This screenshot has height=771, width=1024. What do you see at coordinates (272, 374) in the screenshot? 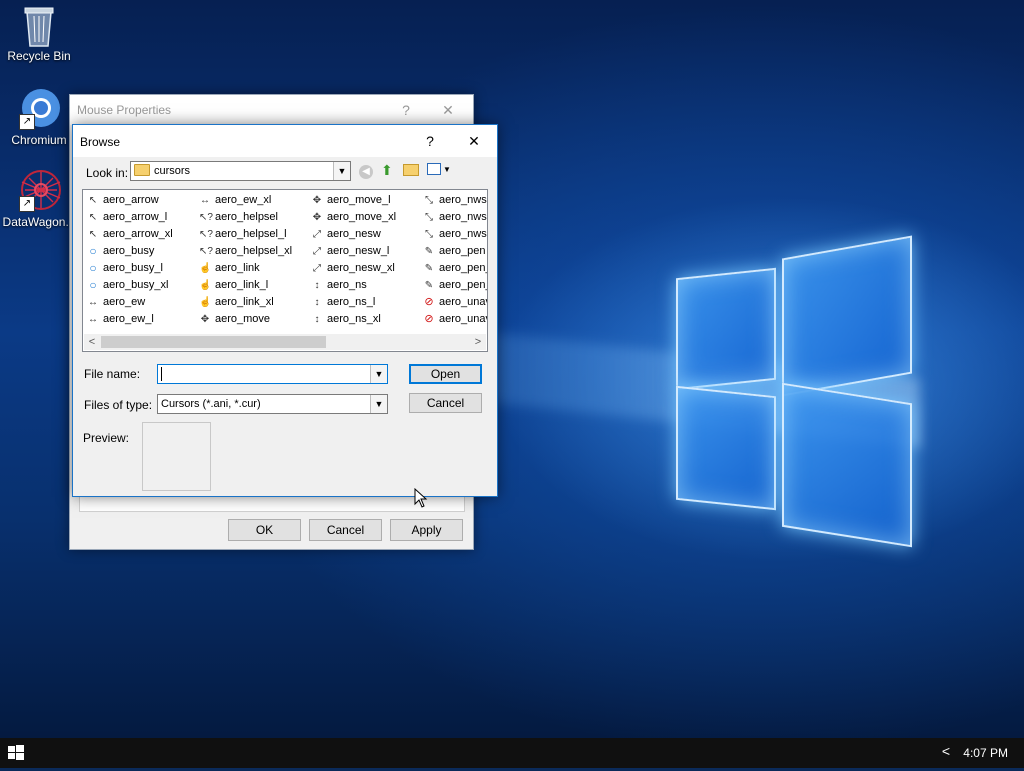
I see `file-name-input: ▼` at bounding box center [272, 374].